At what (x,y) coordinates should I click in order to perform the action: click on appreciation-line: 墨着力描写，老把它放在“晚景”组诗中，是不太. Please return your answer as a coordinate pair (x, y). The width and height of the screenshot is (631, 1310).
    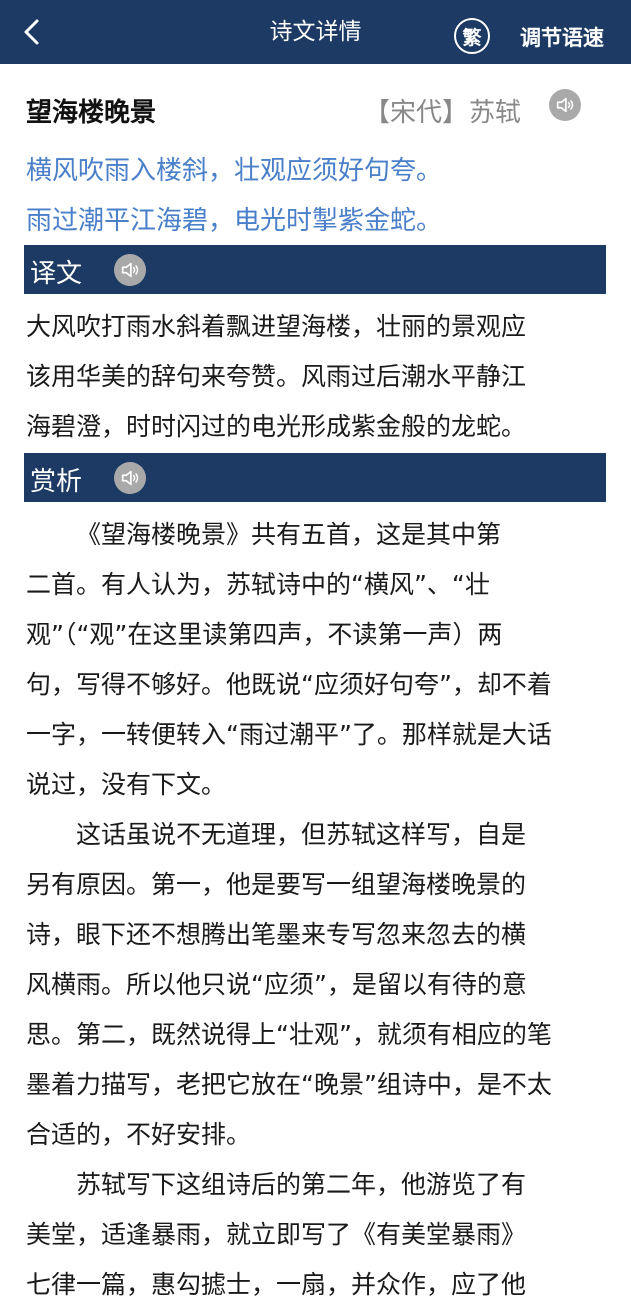
    Looking at the image, I should click on (289, 1084).